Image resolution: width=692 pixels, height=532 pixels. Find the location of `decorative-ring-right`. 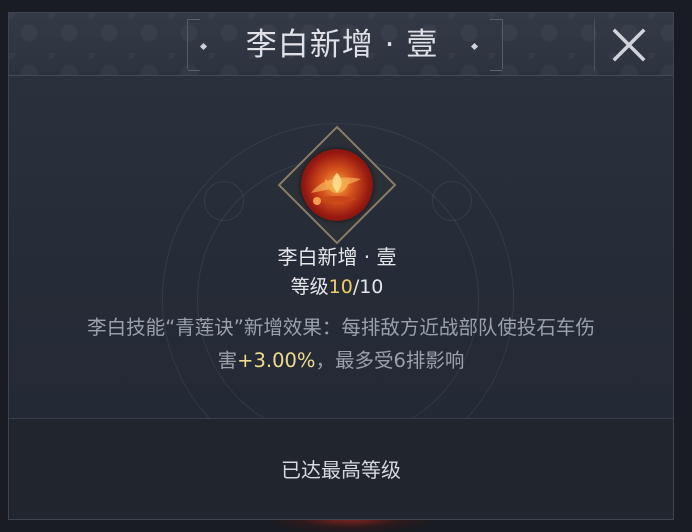

decorative-ring-right is located at coordinates (452, 201).